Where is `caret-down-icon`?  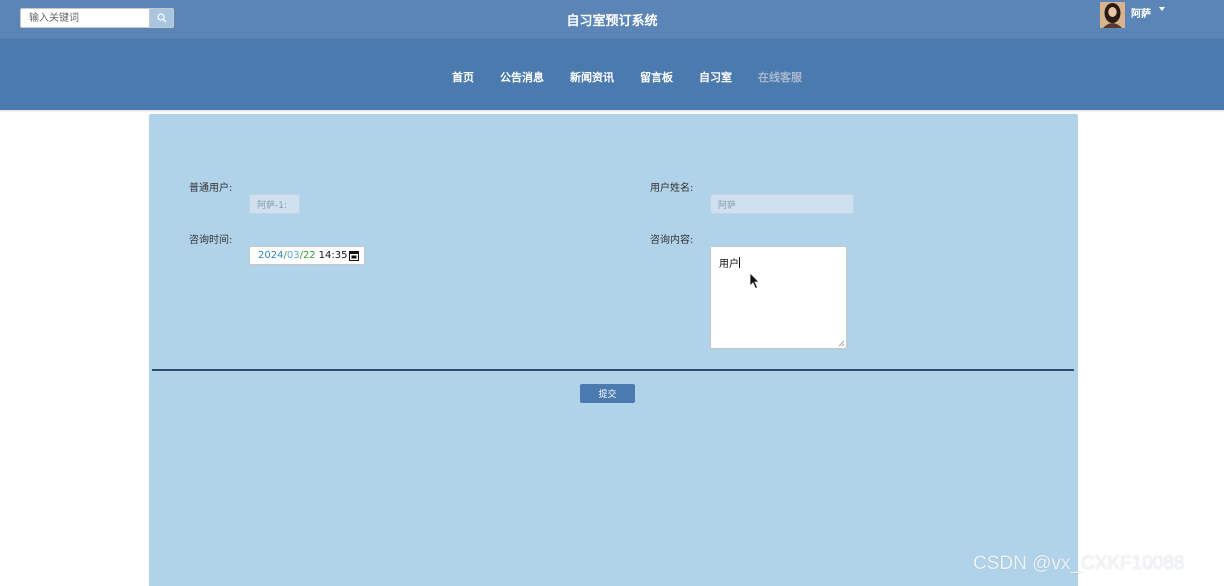 caret-down-icon is located at coordinates (1162, 9).